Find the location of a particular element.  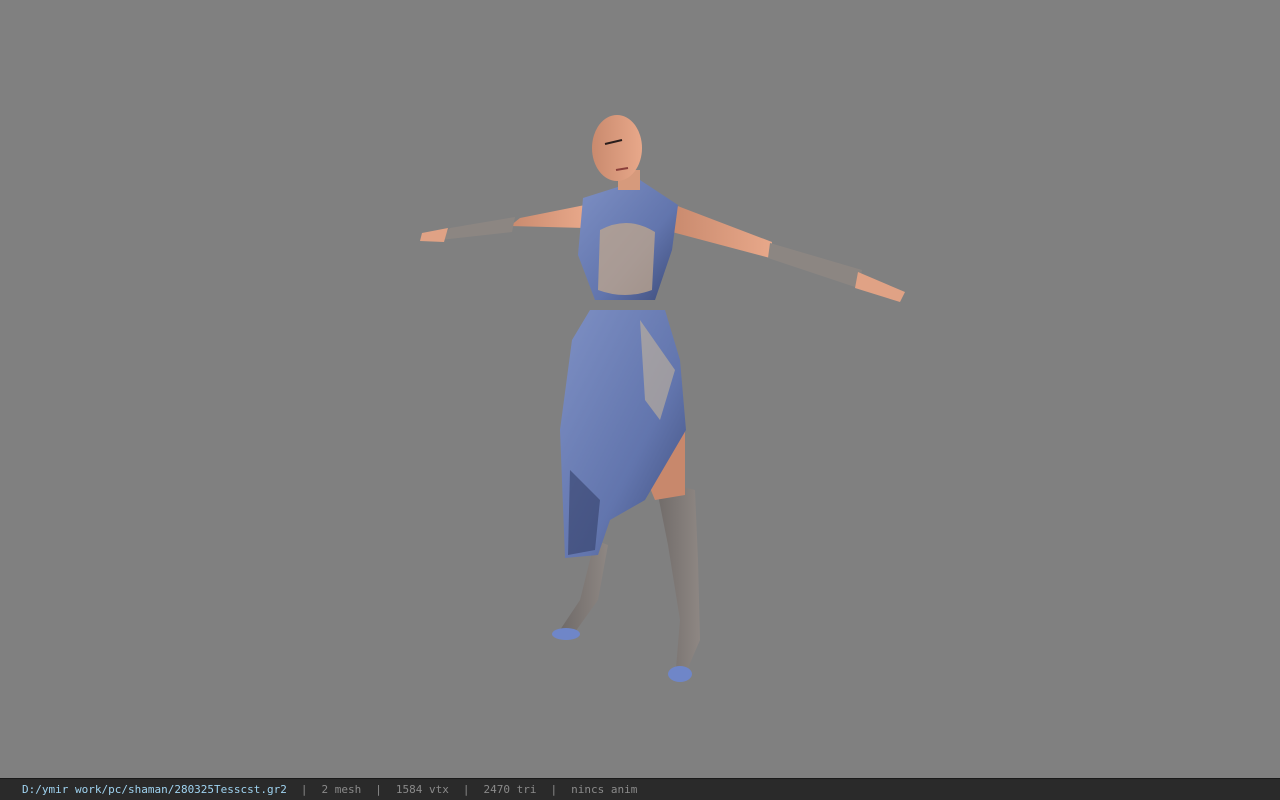

animation-status-label: nincs anim is located at coordinates (604, 789).